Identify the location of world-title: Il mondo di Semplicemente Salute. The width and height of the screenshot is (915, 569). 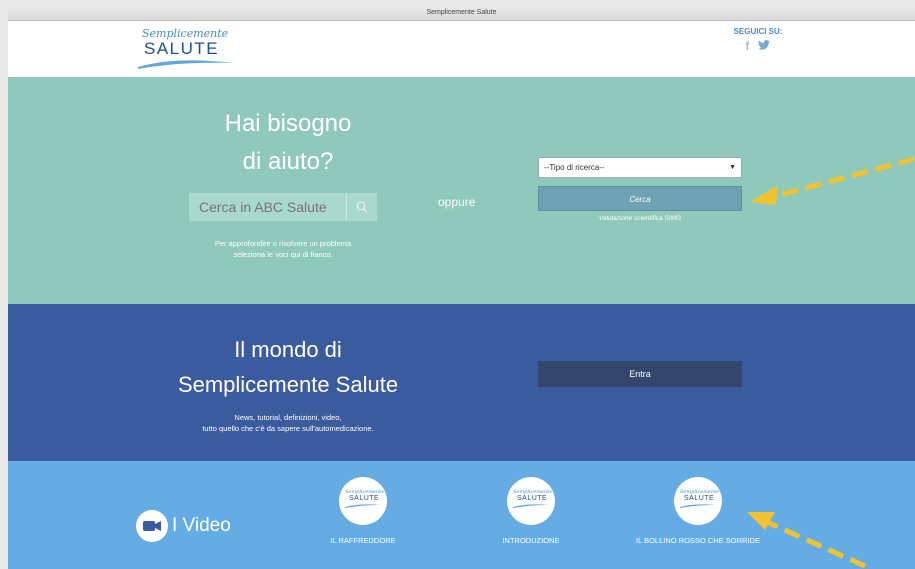
(288, 367).